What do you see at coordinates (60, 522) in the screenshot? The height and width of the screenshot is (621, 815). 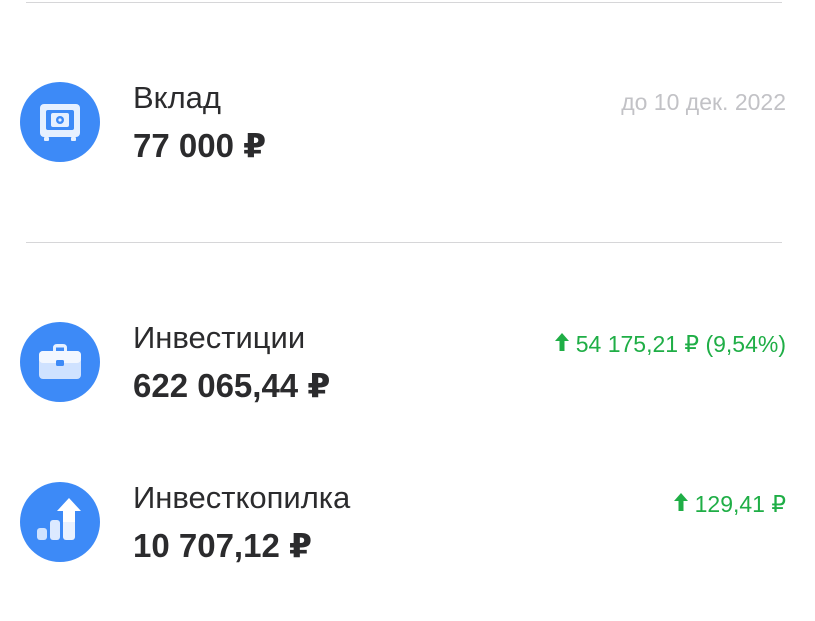 I see `growth-chart-icon` at bounding box center [60, 522].